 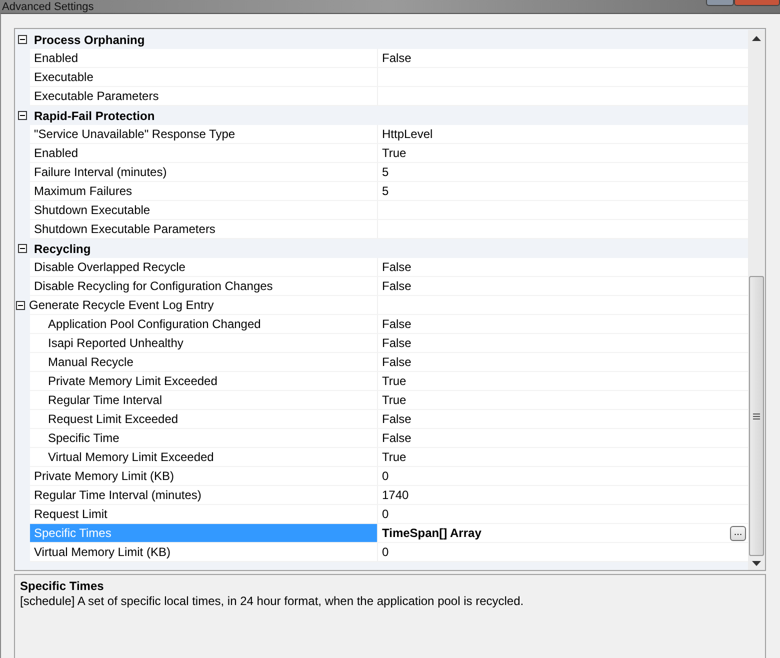 What do you see at coordinates (47, 7) in the screenshot?
I see `window-title: Advanced Settings` at bounding box center [47, 7].